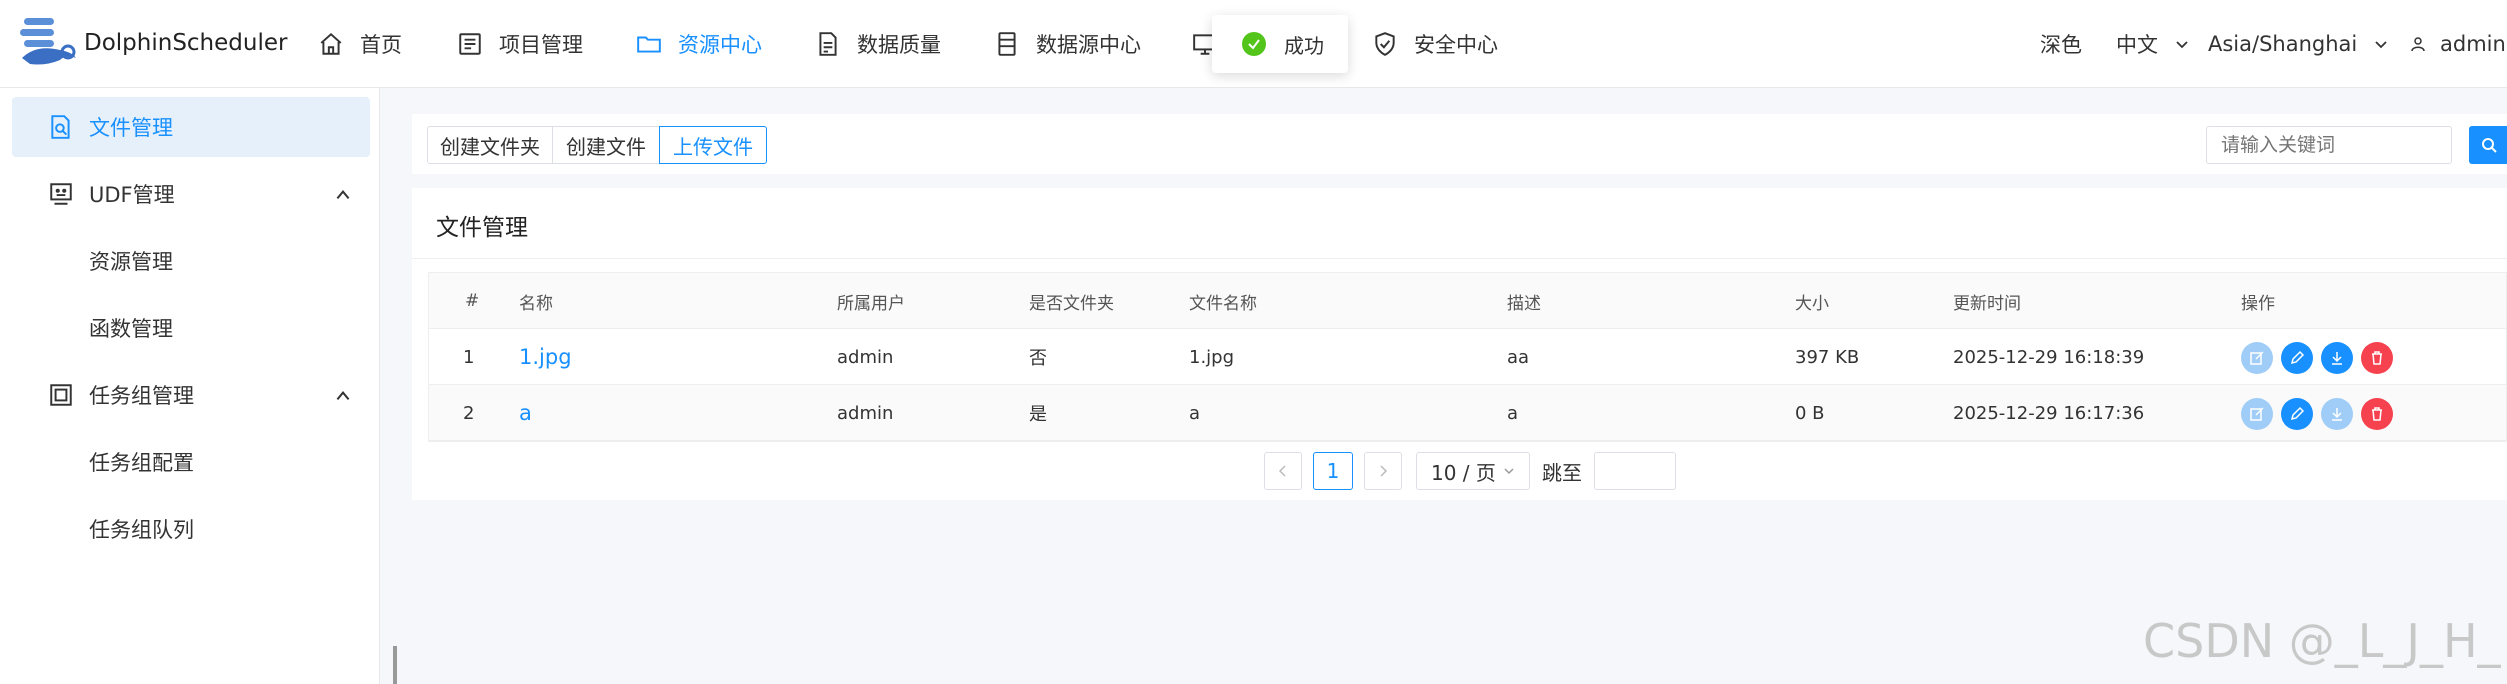 The height and width of the screenshot is (684, 2507). What do you see at coordinates (470, 44) in the screenshot?
I see `project-icon` at bounding box center [470, 44].